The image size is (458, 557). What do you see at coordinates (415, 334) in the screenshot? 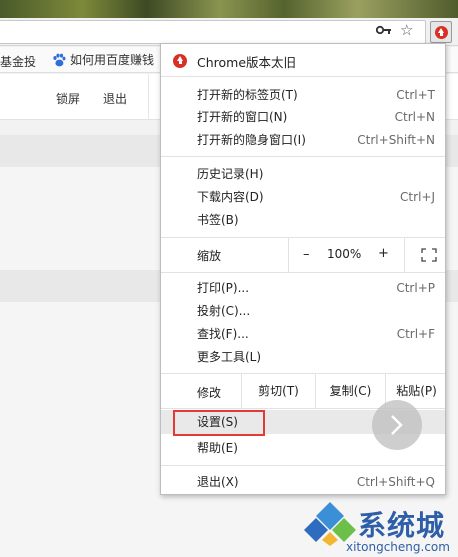
I see `shortcut-label: Ctrl+F` at bounding box center [415, 334].